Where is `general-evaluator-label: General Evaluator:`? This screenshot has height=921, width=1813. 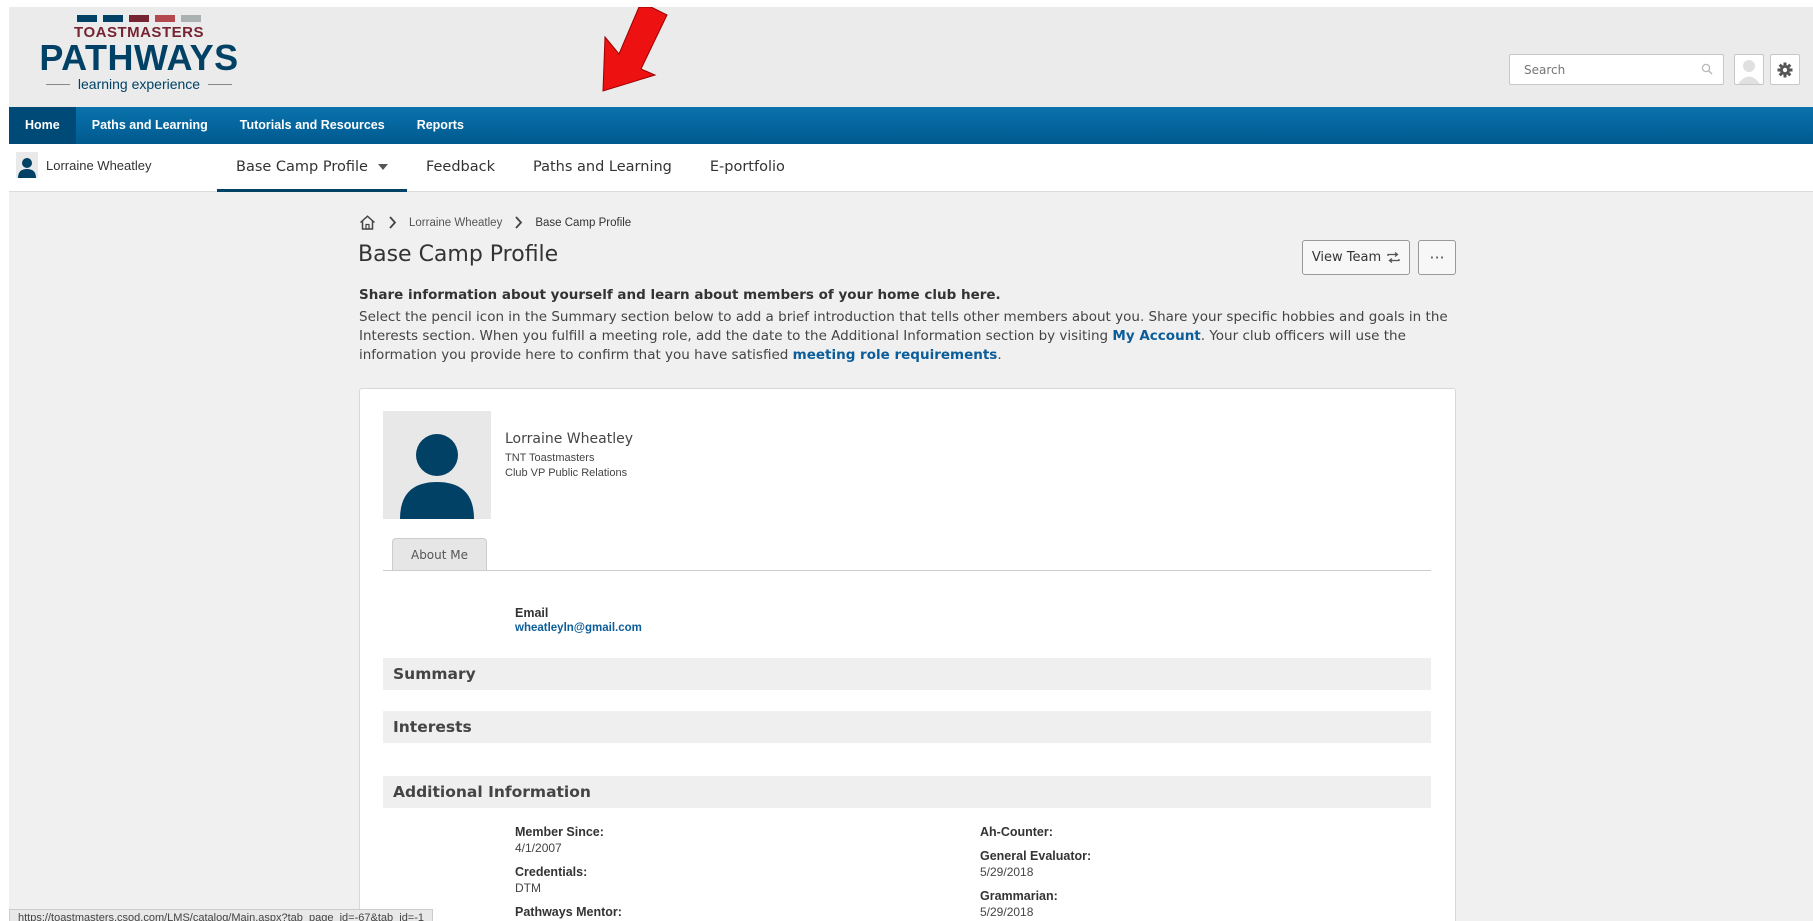 general-evaluator-label: General Evaluator: is located at coordinates (1036, 856).